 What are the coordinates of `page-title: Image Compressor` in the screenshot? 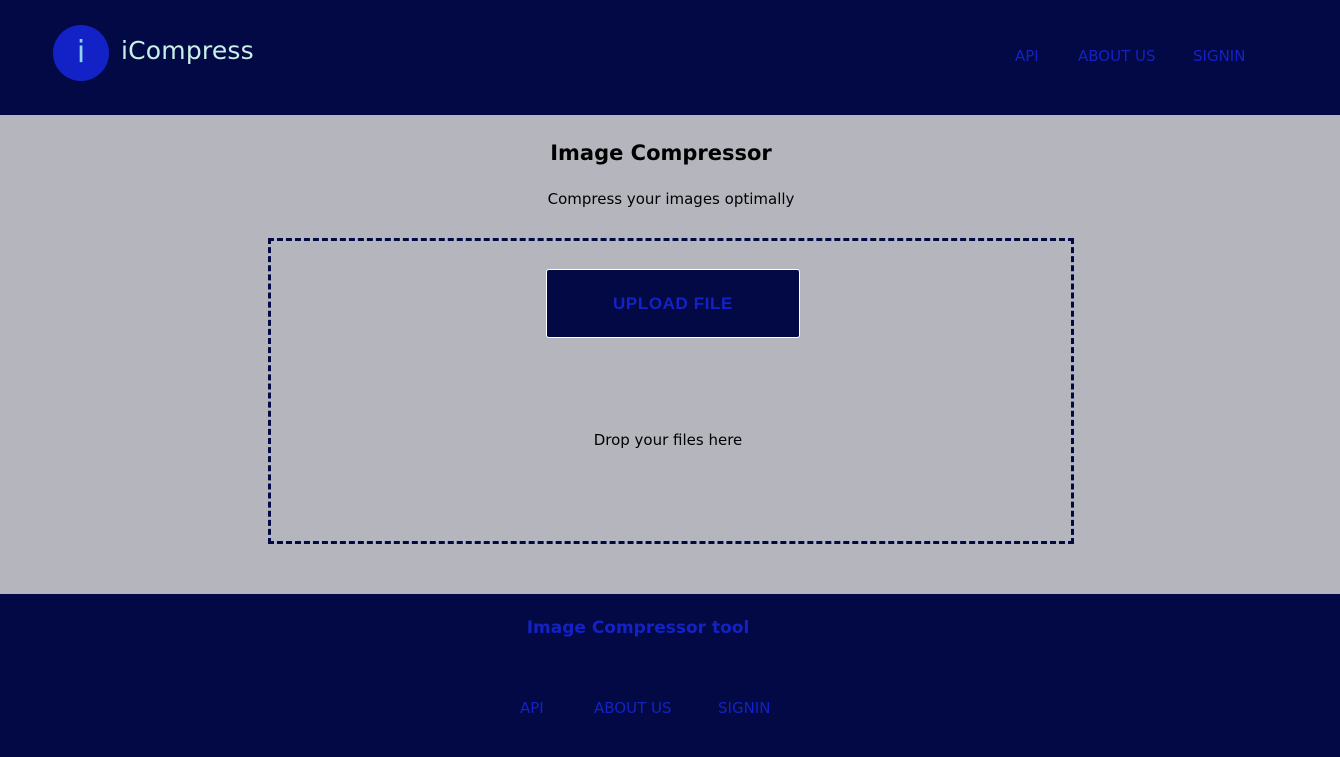 It's located at (661, 153).